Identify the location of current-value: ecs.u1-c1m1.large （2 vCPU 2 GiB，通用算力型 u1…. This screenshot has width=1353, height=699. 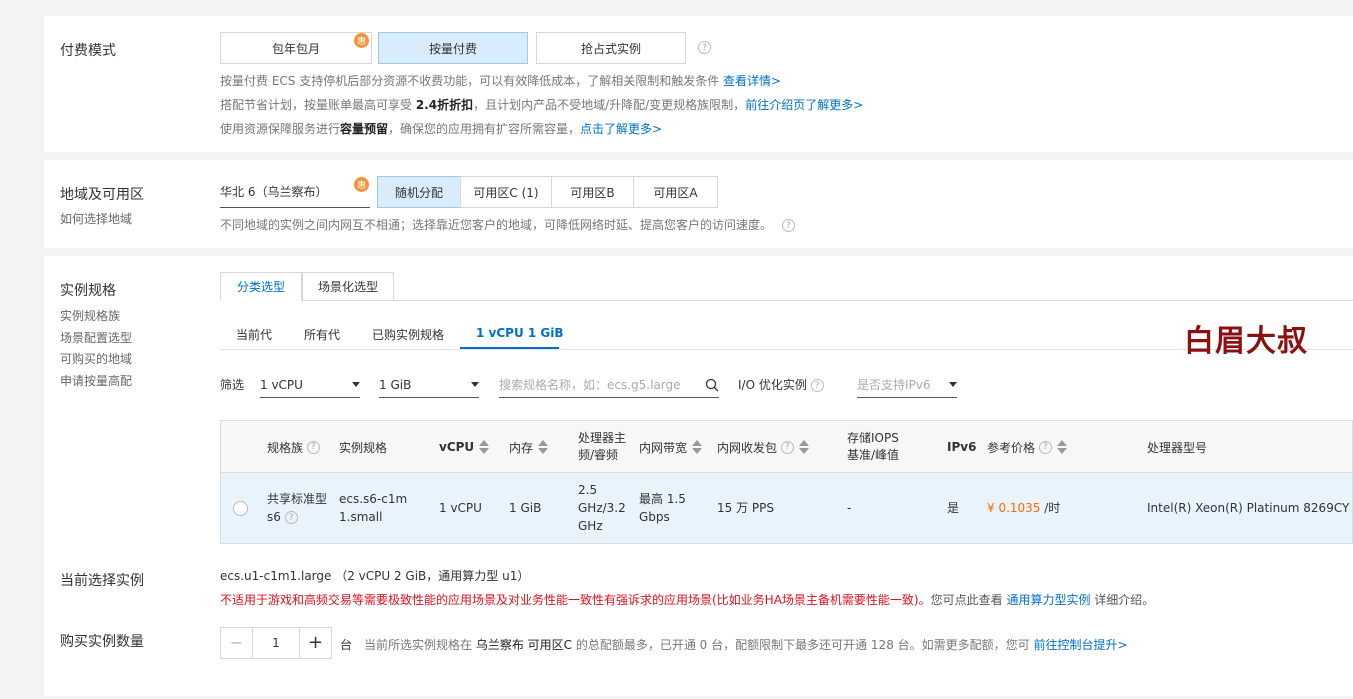
(375, 576).